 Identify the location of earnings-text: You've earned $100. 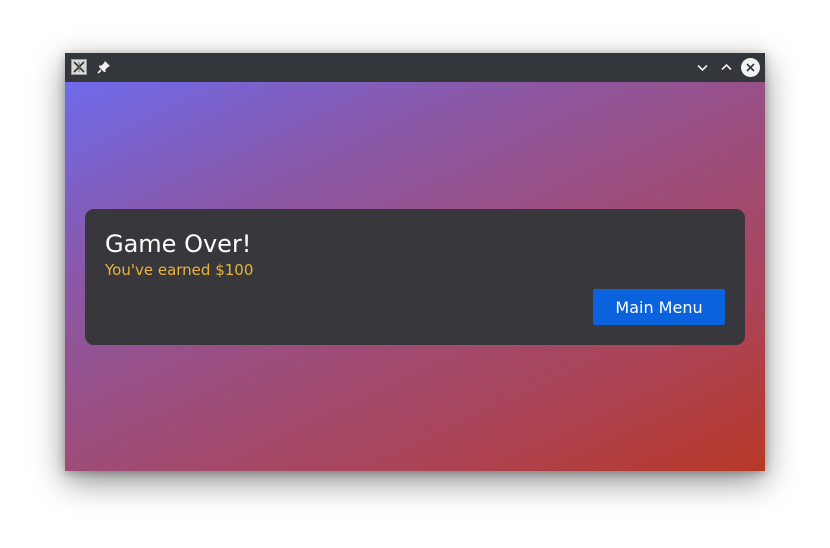
(179, 270).